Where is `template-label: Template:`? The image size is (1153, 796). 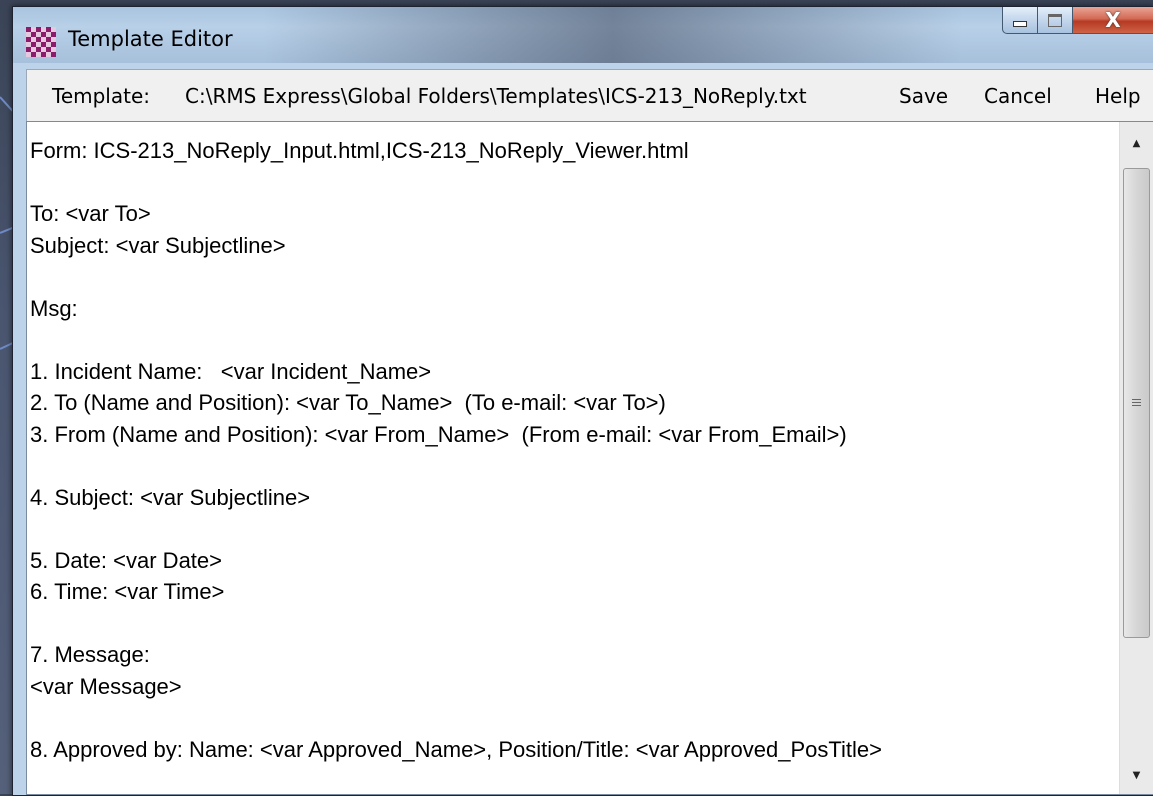
template-label: Template: is located at coordinates (101, 96).